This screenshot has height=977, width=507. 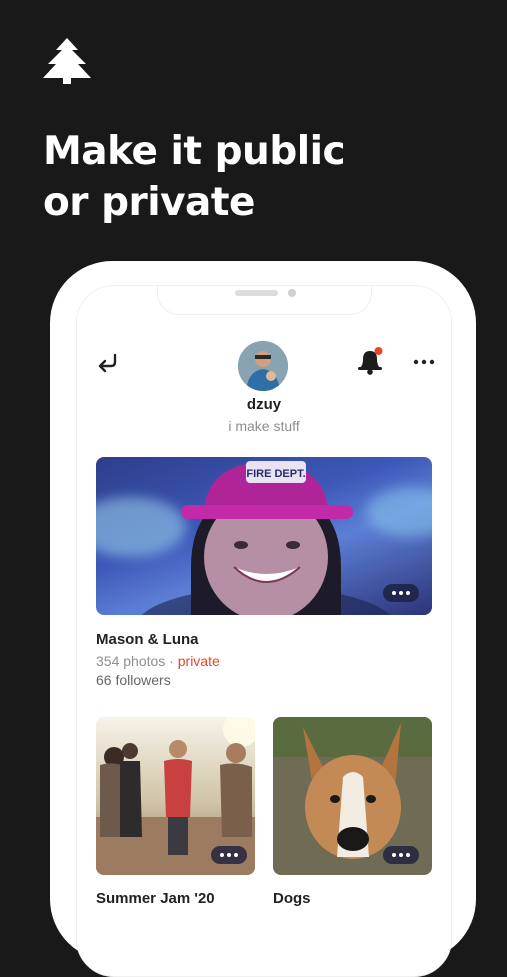 I want to click on headline-line-2: or private, so click(x=149, y=202).